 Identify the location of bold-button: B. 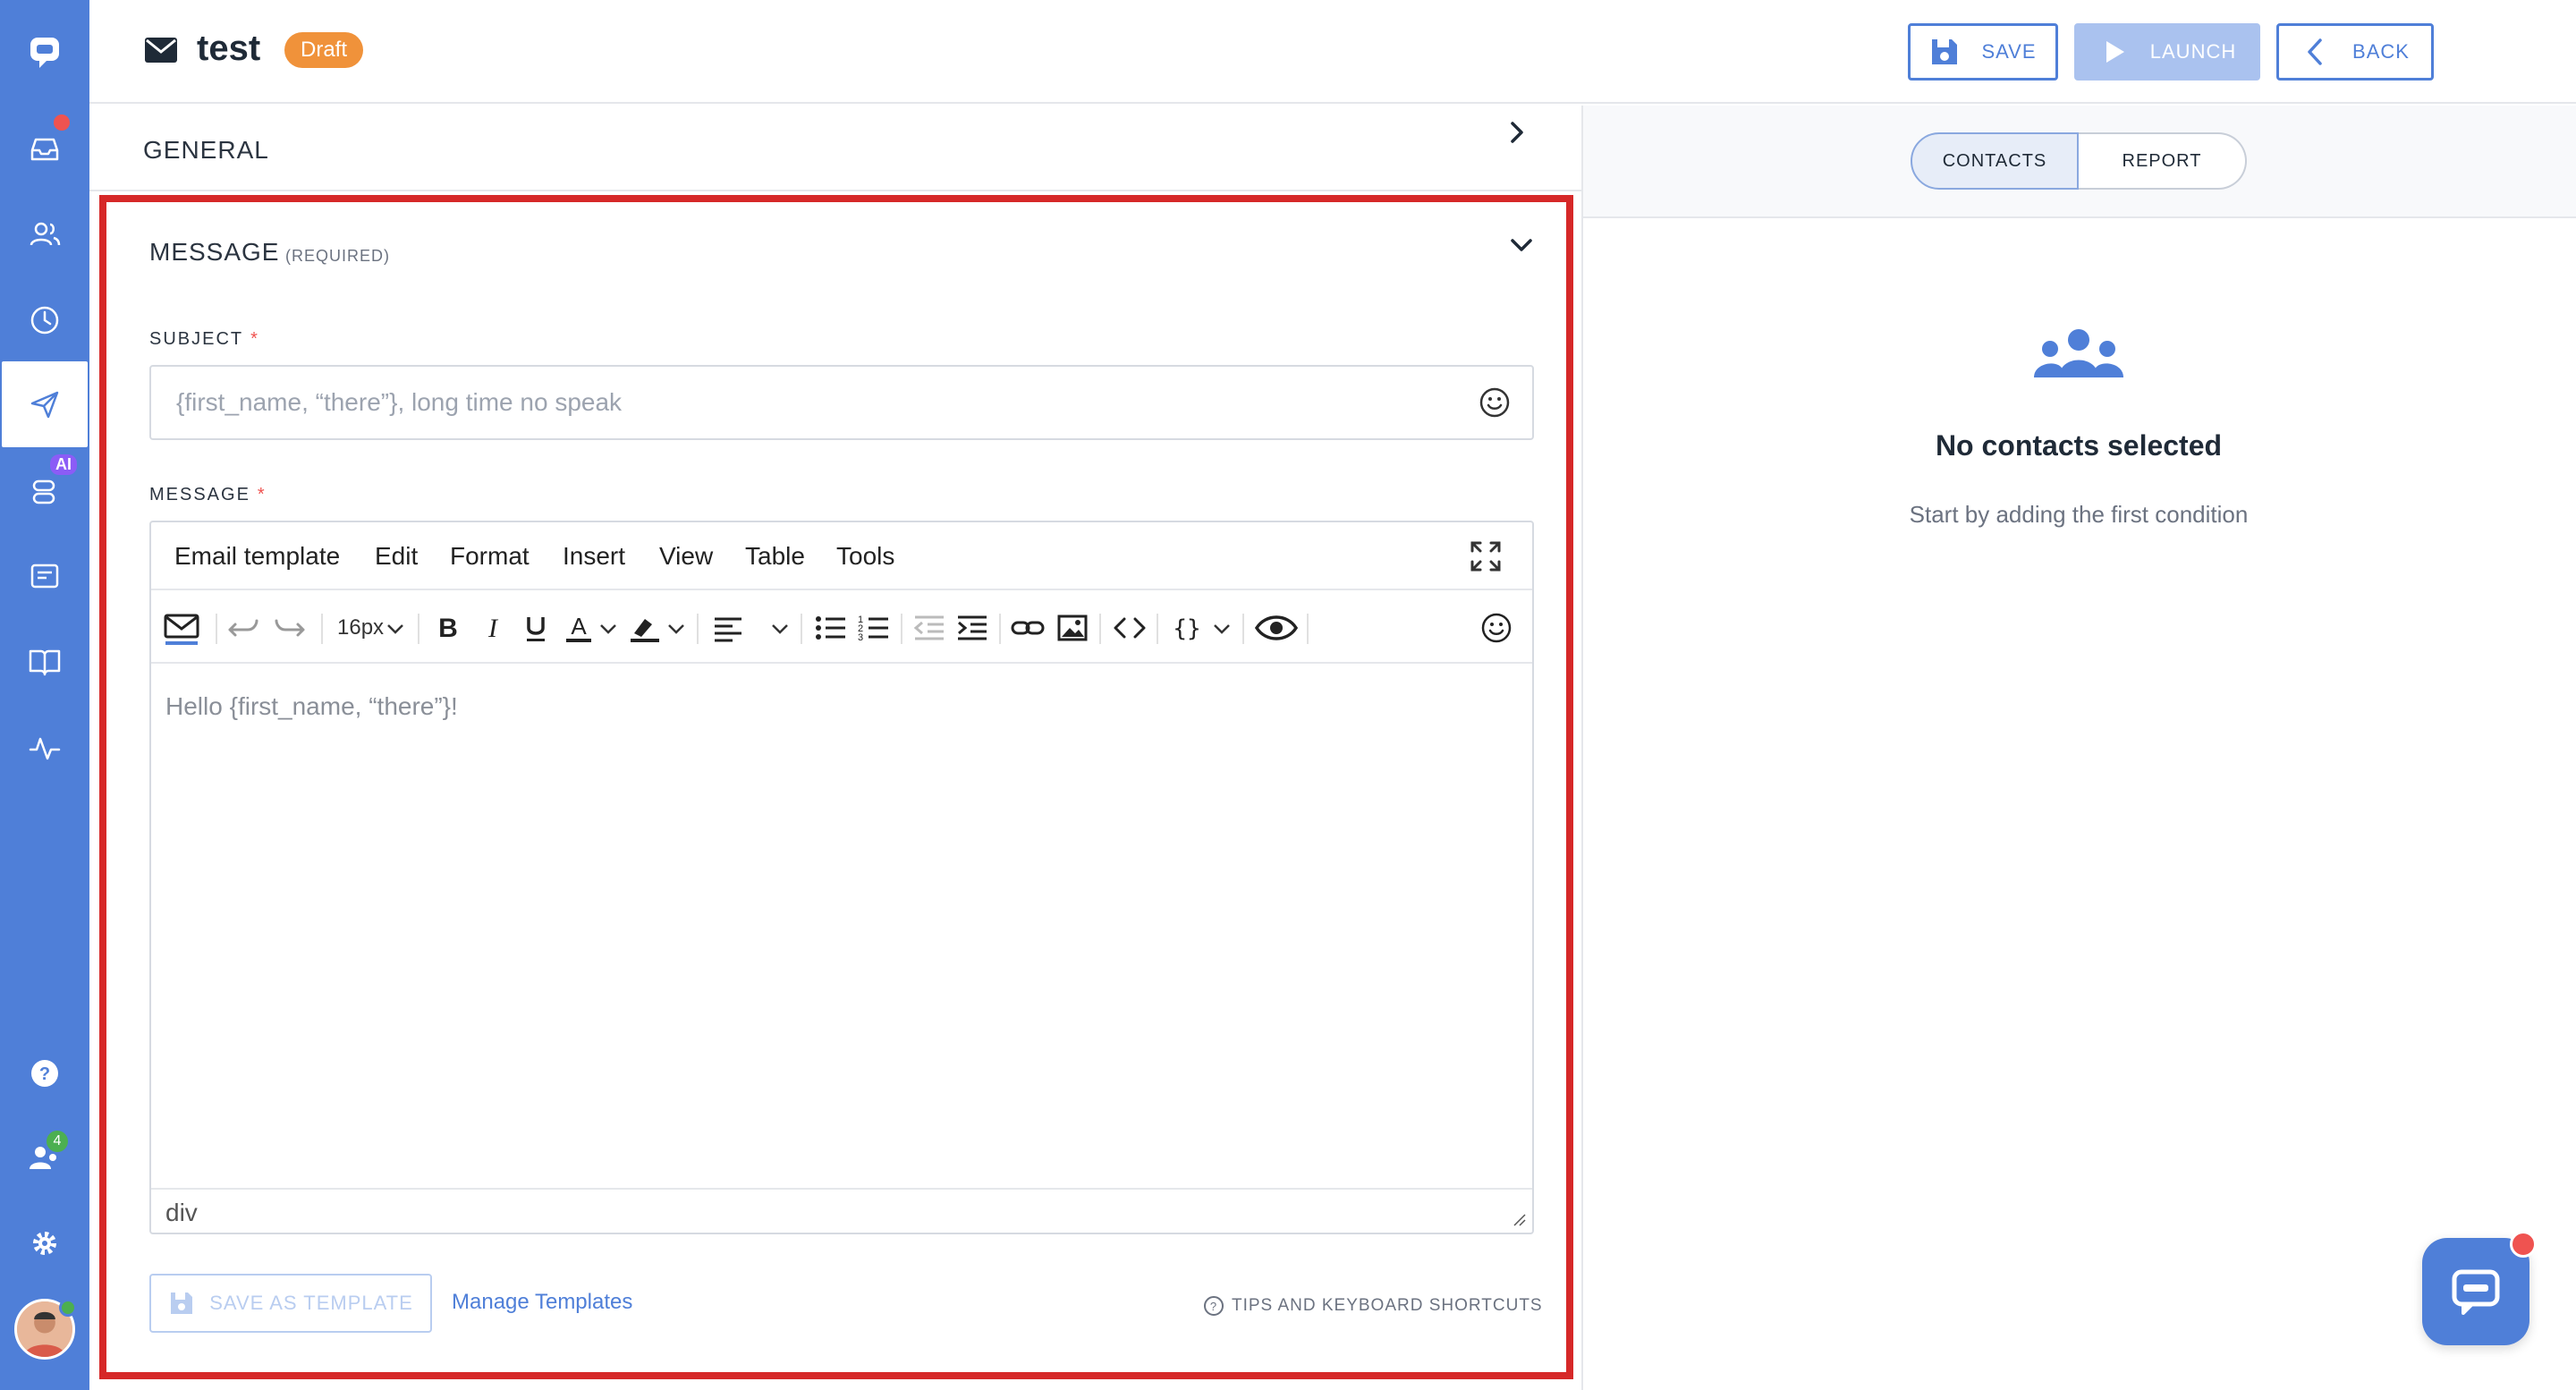
(448, 628).